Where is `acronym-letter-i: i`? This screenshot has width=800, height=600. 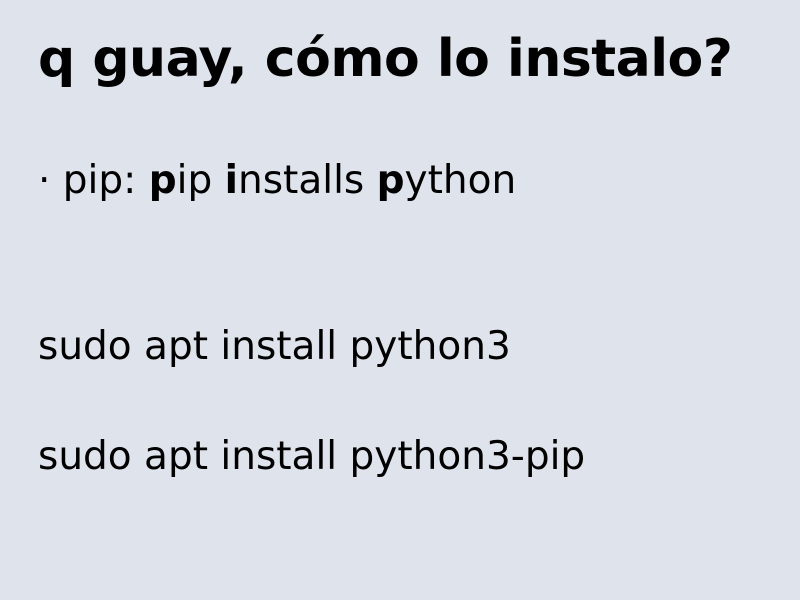
acronym-letter-i: i is located at coordinates (231, 180).